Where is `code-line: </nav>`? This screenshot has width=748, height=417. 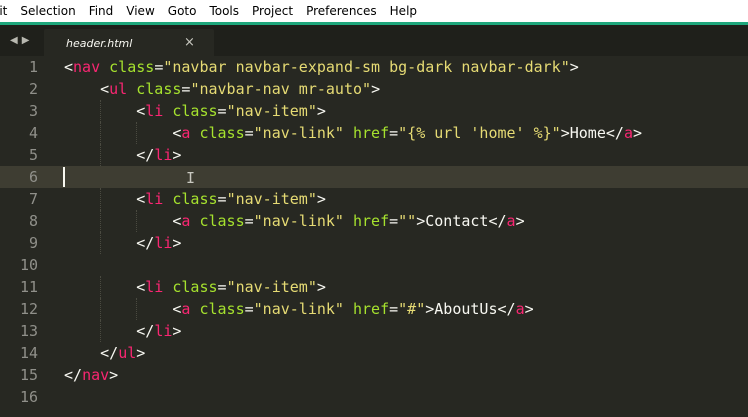 code-line: </nav> is located at coordinates (91, 375).